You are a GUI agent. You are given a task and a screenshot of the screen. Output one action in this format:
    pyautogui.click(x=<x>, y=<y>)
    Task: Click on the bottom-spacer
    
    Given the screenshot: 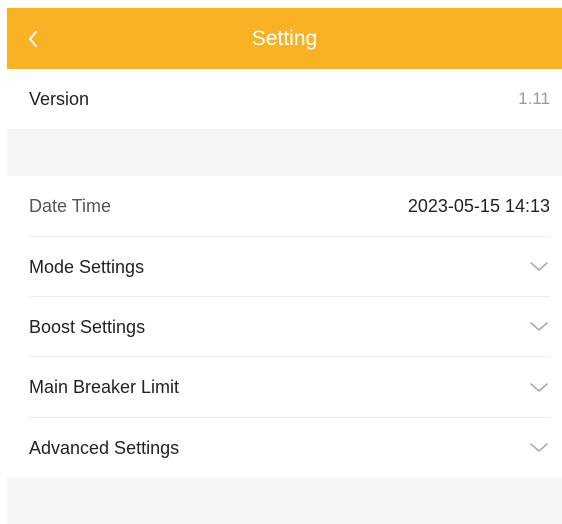 What is the action you would take?
    pyautogui.click(x=284, y=501)
    